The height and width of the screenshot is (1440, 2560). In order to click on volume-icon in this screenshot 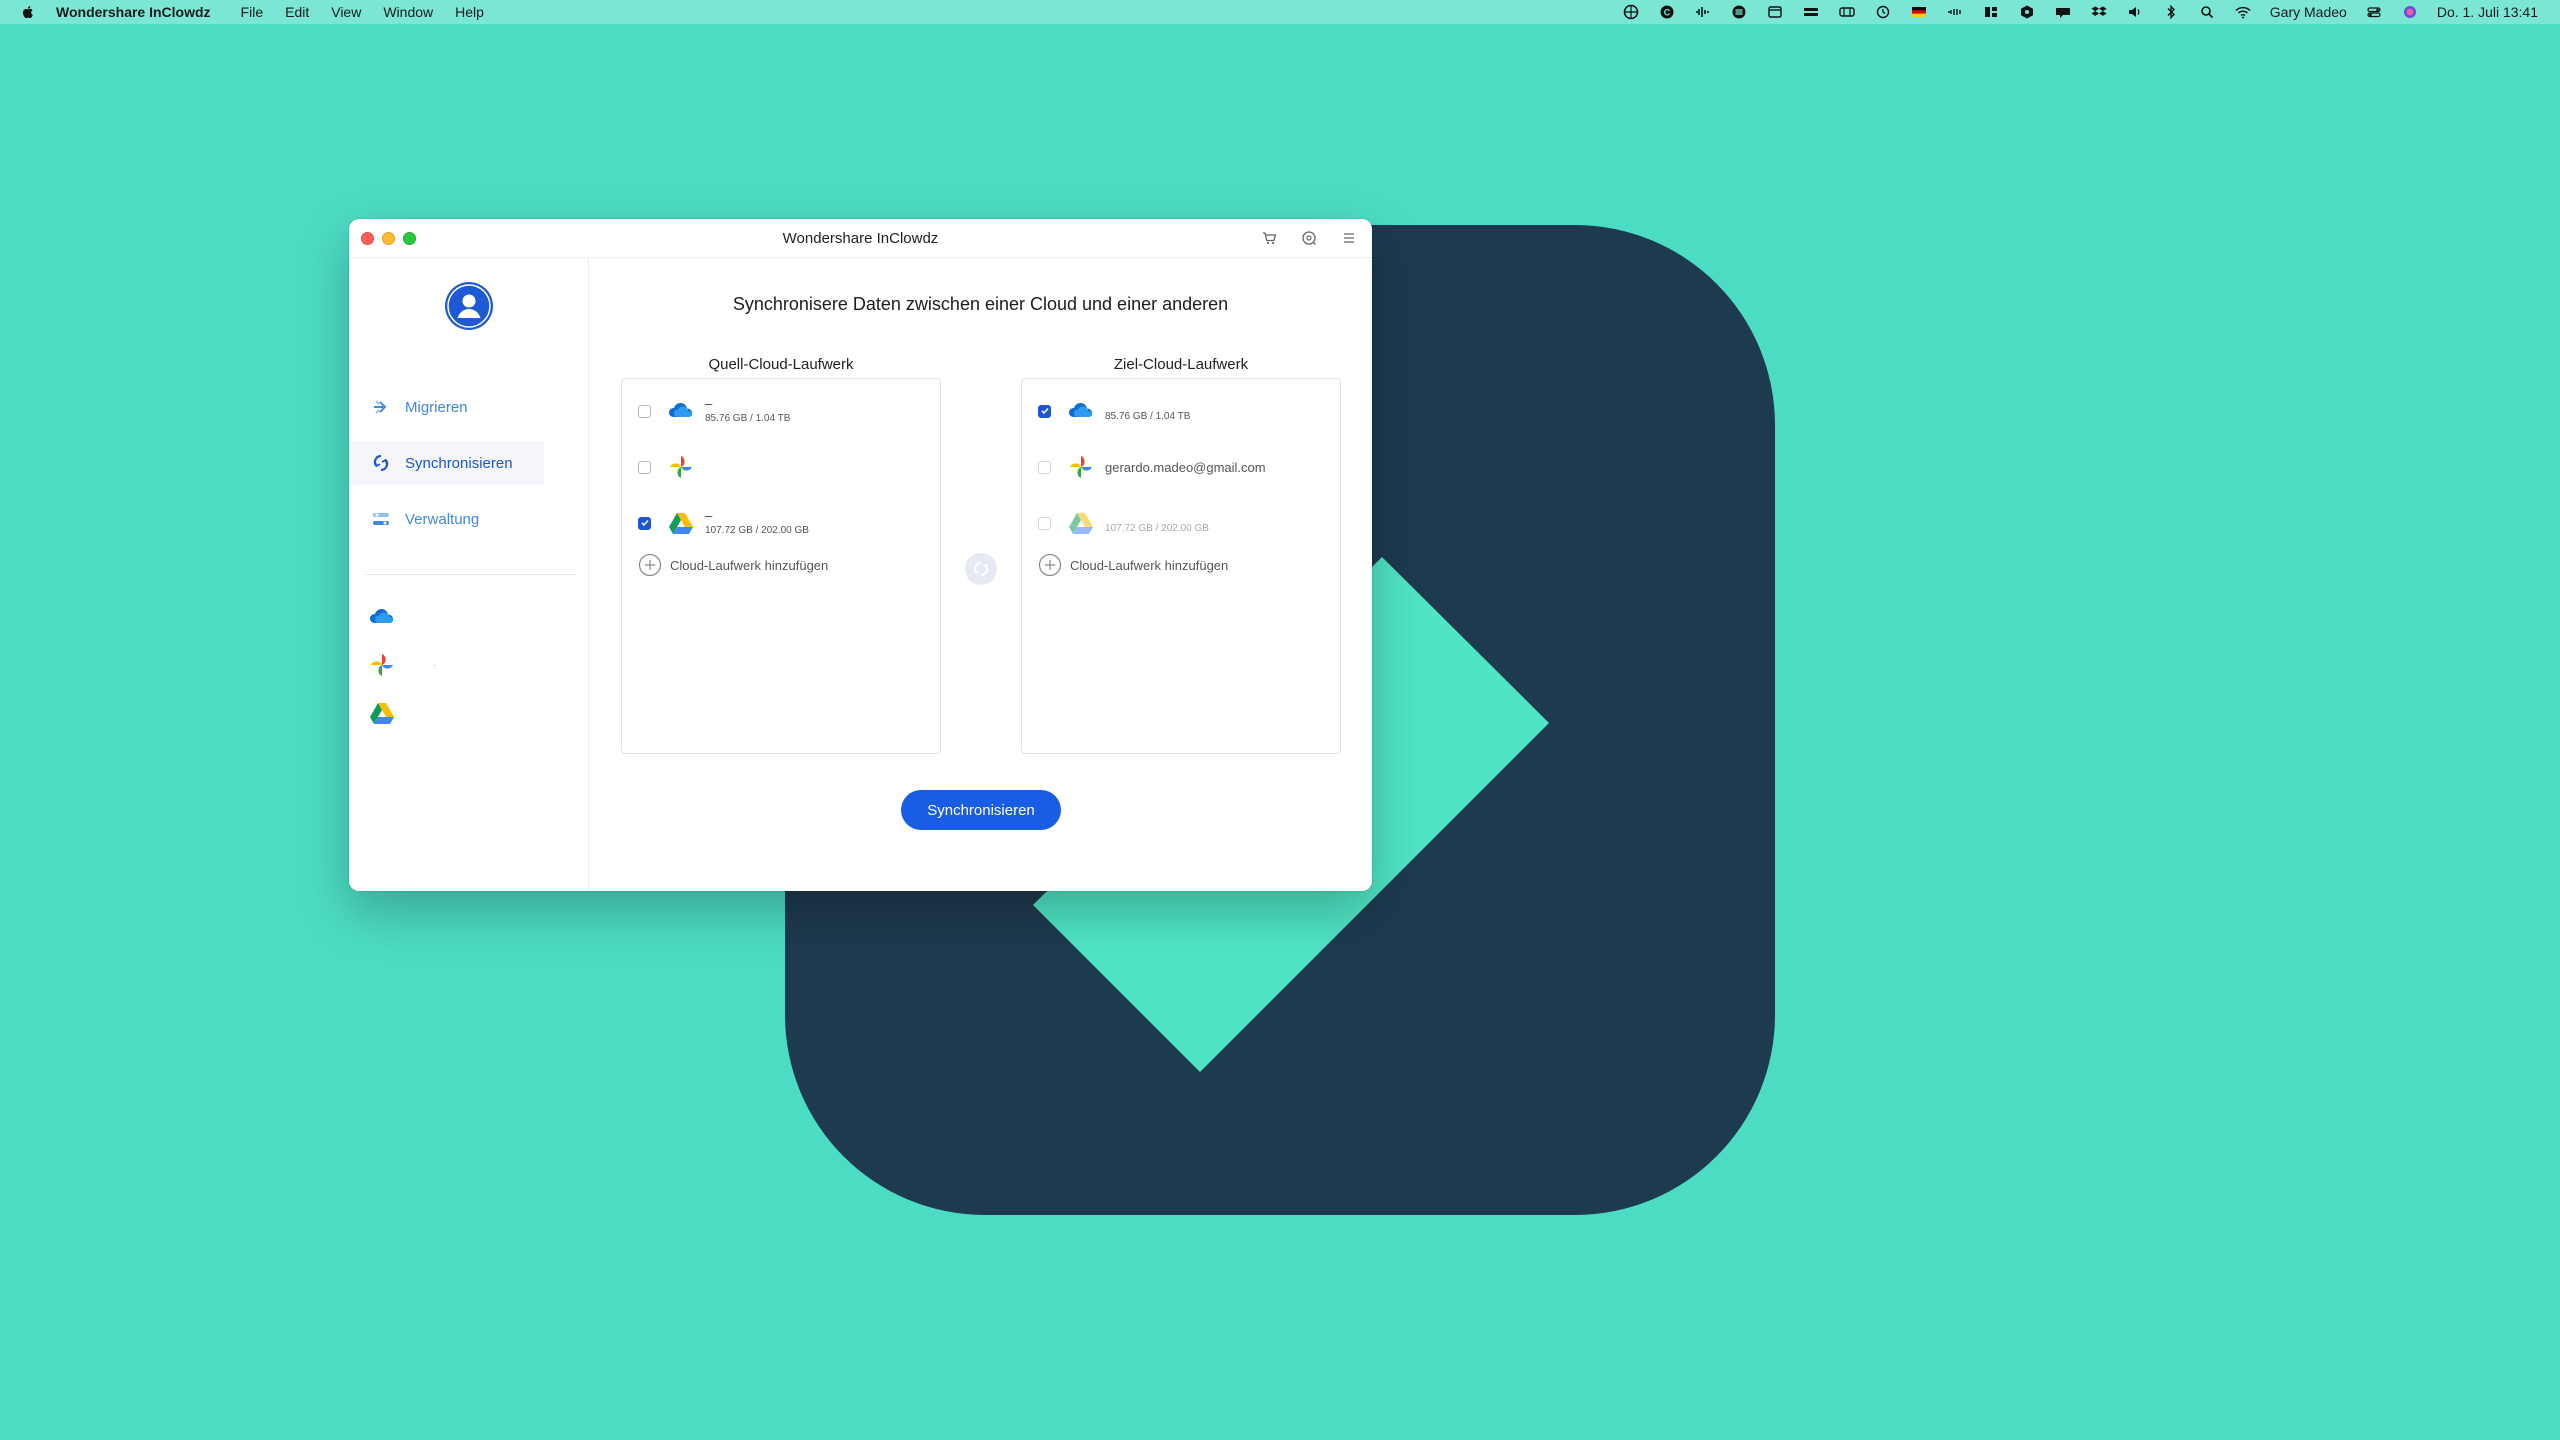, I will do `click(2135, 12)`.